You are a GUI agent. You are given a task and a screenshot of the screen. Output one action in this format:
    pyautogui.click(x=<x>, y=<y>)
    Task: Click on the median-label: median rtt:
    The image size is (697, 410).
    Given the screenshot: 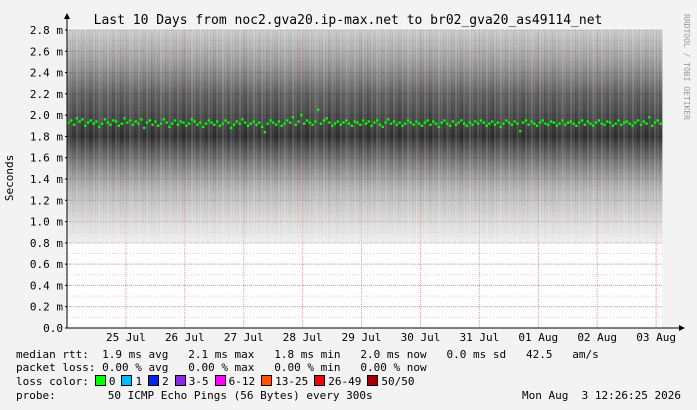 What is the action you would take?
    pyautogui.click(x=52, y=354)
    